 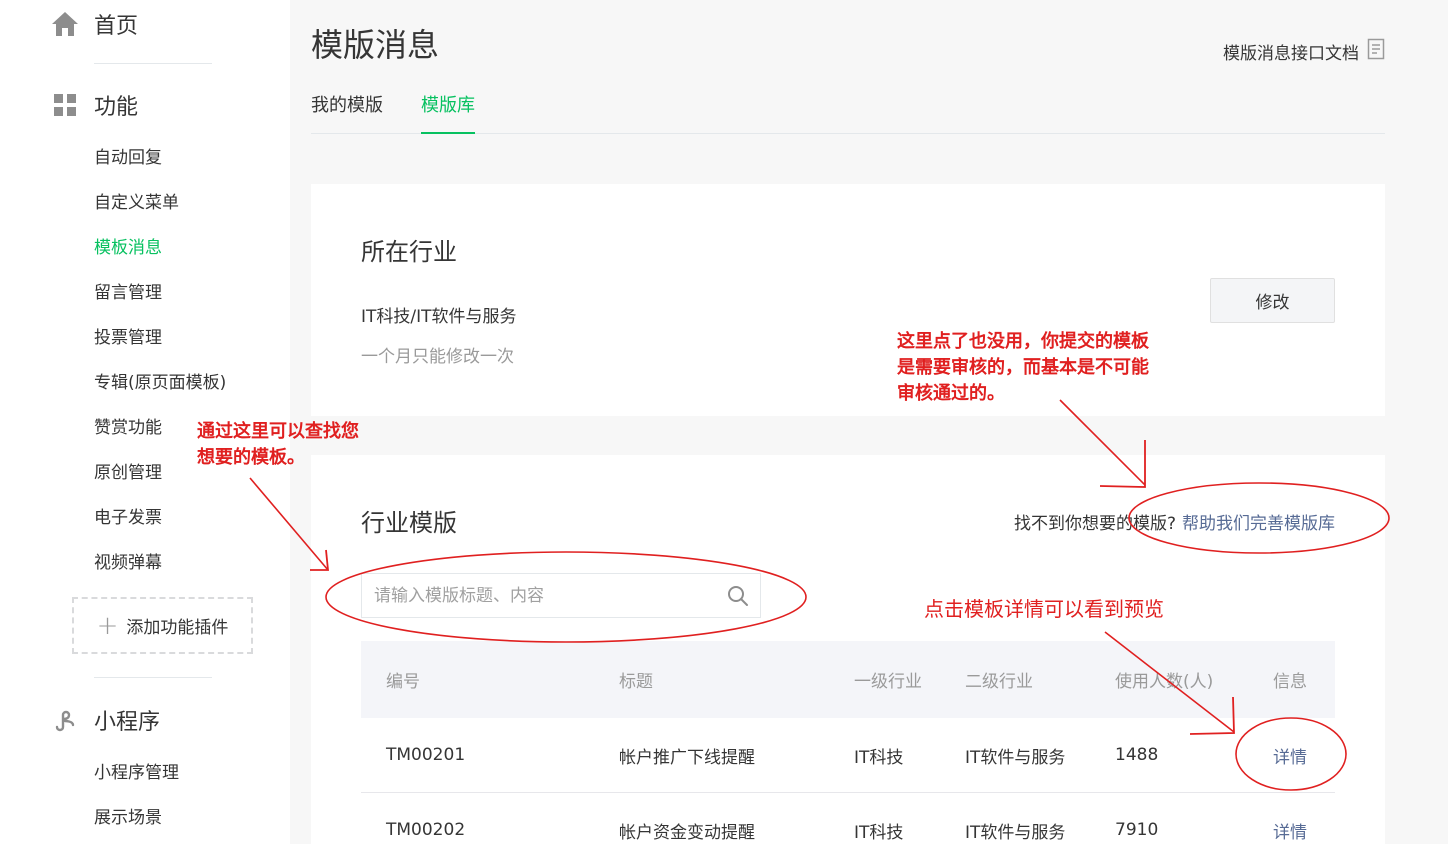 I want to click on search-icon, so click(x=738, y=598).